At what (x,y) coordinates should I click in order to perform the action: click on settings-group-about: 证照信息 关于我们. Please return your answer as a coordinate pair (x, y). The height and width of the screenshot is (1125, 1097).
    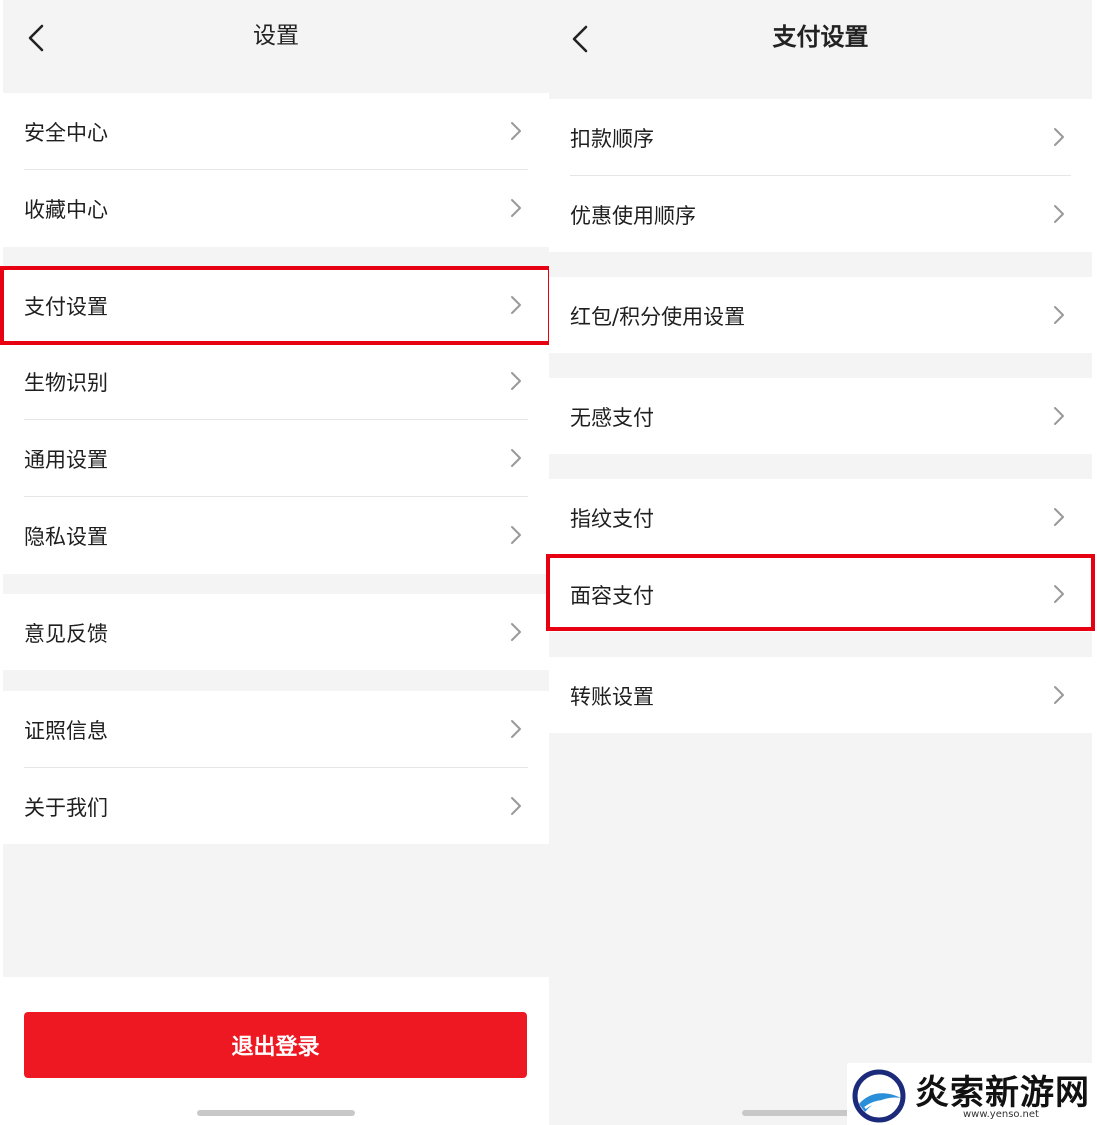
    Looking at the image, I should click on (276, 767).